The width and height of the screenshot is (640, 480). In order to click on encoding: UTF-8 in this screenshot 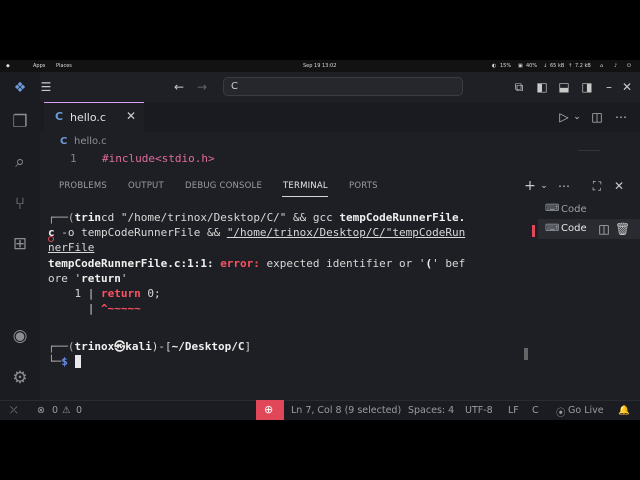, I will do `click(479, 410)`.